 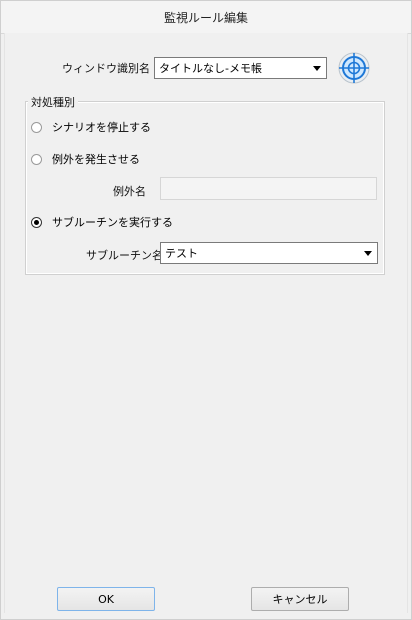 I want to click on radio-label: 例外を発生させる, so click(x=96, y=159).